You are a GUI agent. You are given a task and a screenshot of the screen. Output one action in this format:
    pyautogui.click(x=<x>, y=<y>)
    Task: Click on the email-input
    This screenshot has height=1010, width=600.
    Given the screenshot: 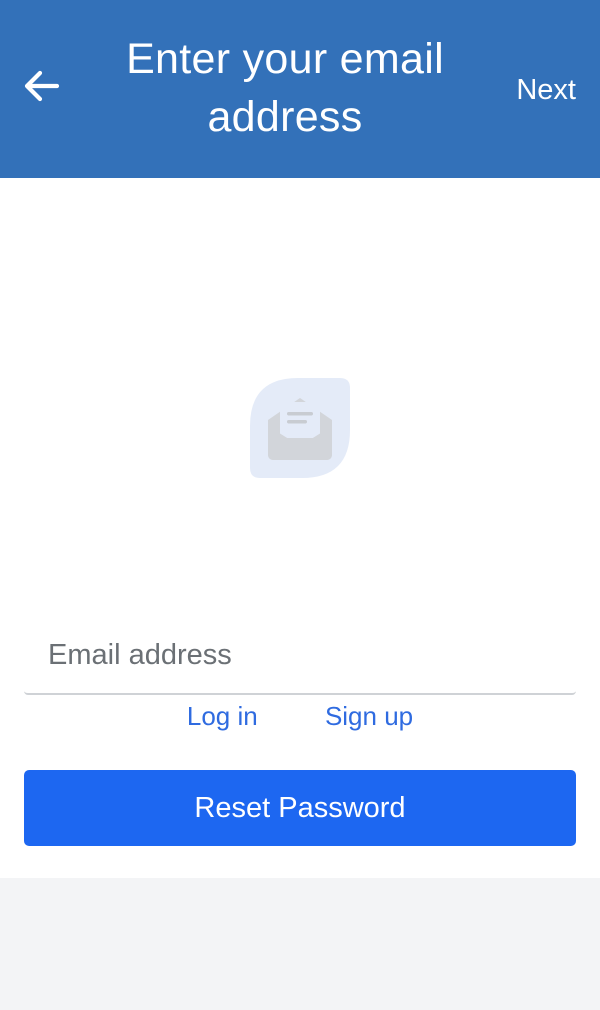 What is the action you would take?
    pyautogui.click(x=300, y=655)
    